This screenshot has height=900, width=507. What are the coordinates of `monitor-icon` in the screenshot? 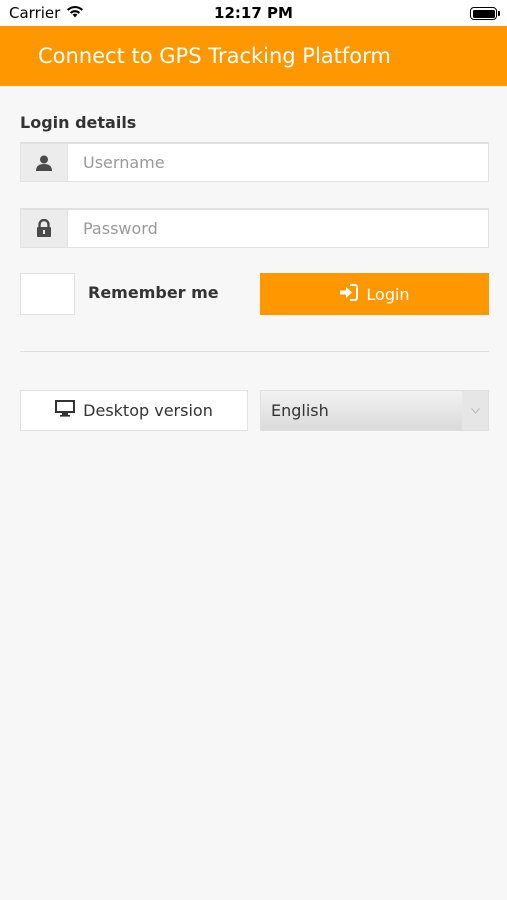 It's located at (65, 410).